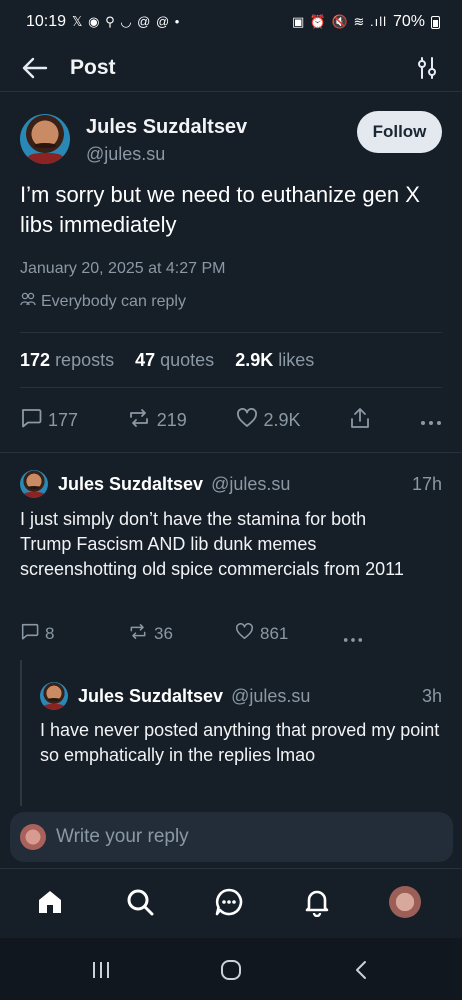 Image resolution: width=462 pixels, height=1000 pixels. I want to click on reply-header: Jules Suzdaltsev @jules.su 17h, so click(231, 484).